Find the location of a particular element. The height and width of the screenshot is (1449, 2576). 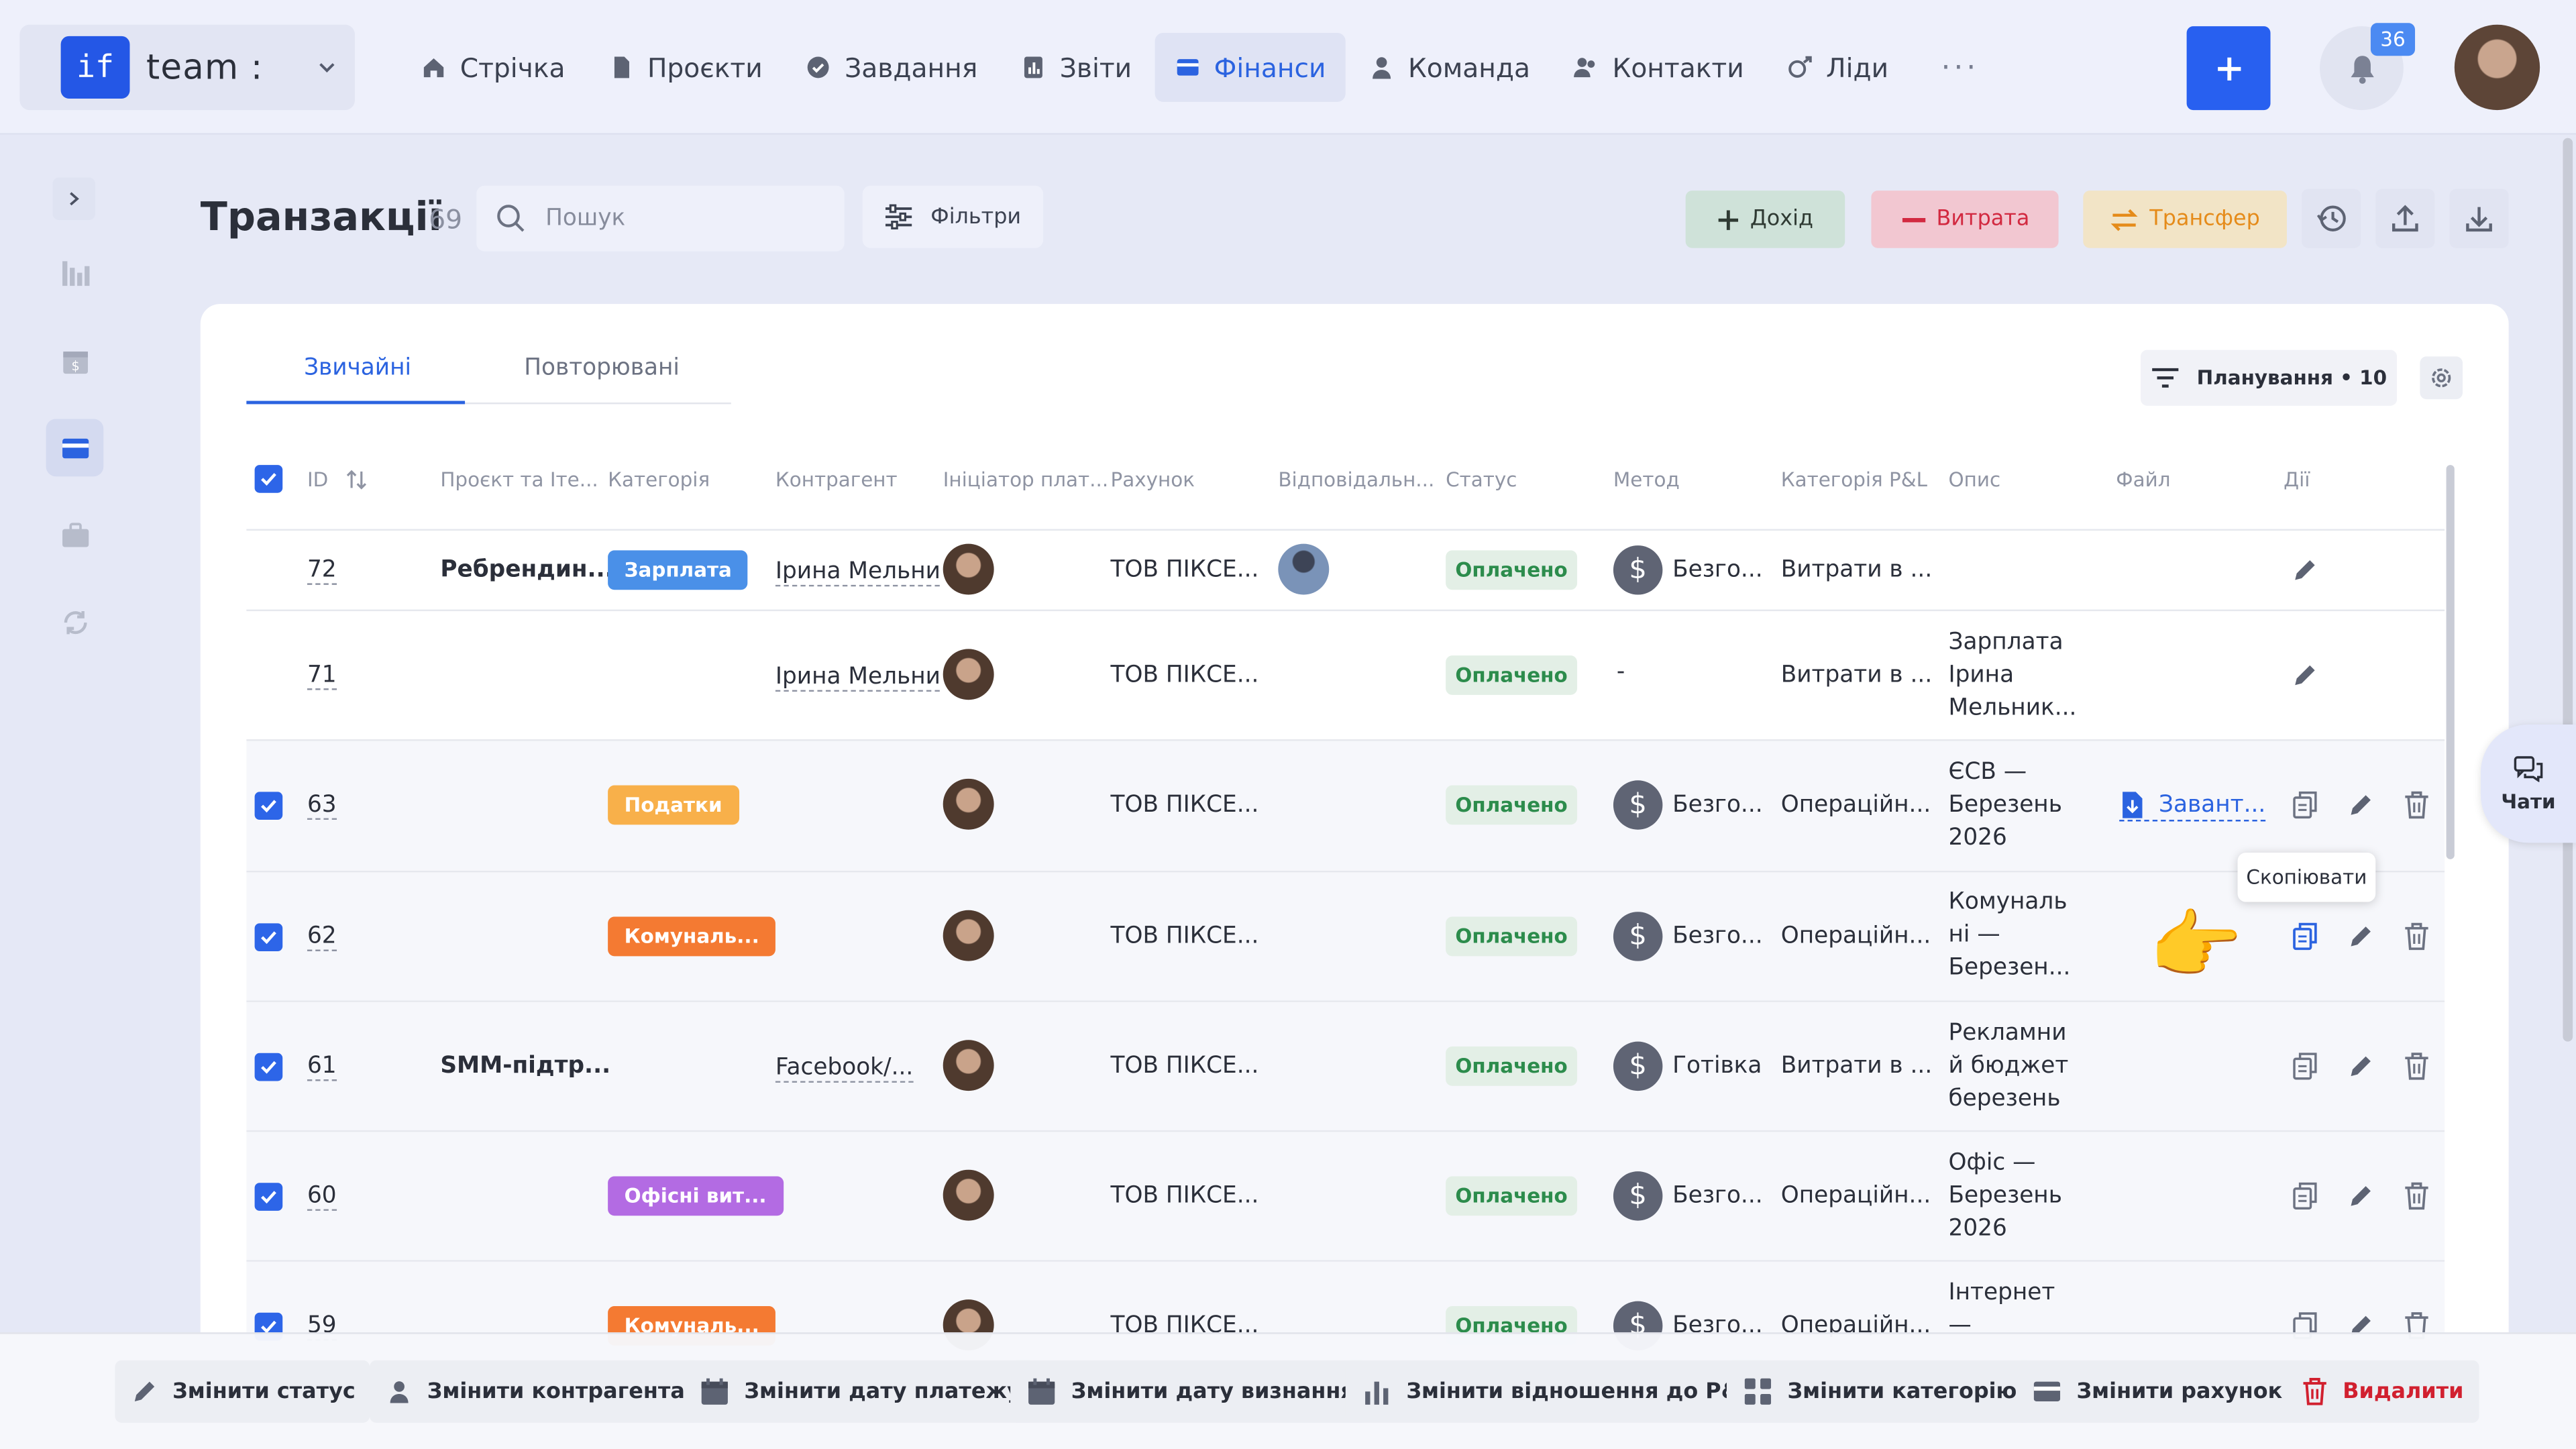

change-recognition-date-button: Змінити дату визнання is located at coordinates (1189, 1391).